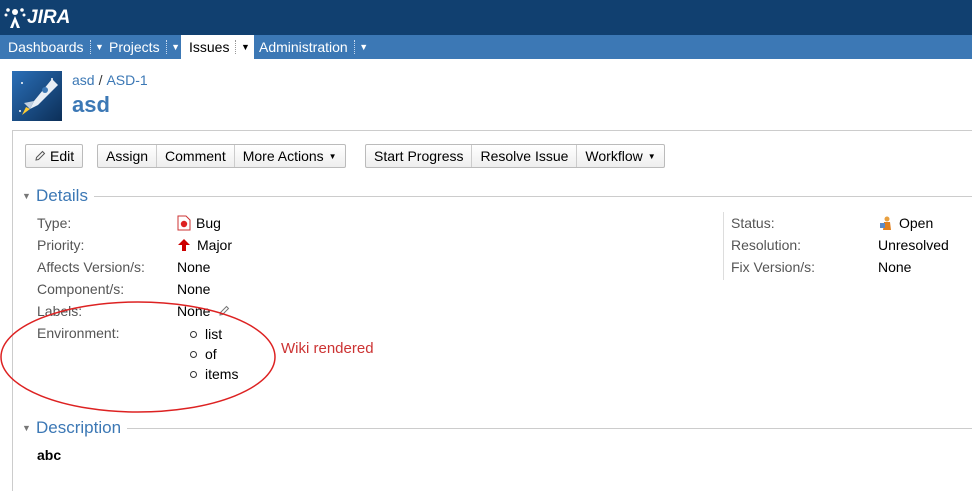  Describe the element at coordinates (133, 47) in the screenshot. I see `nav-projects-label: Projects` at that location.